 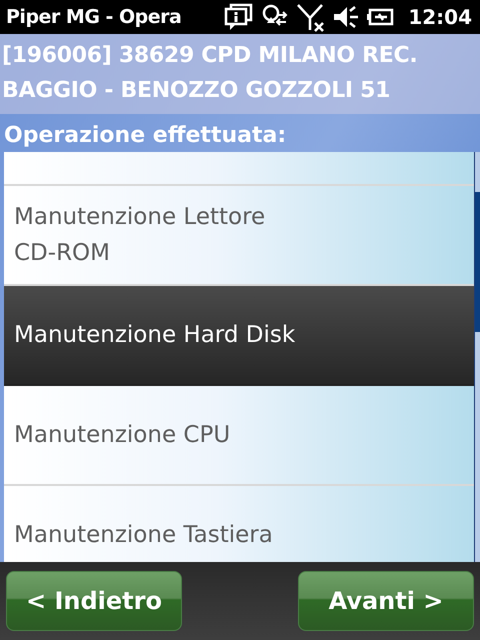 I want to click on location-title: [196006] 38629 CPD MILANO REC., so click(x=210, y=56).